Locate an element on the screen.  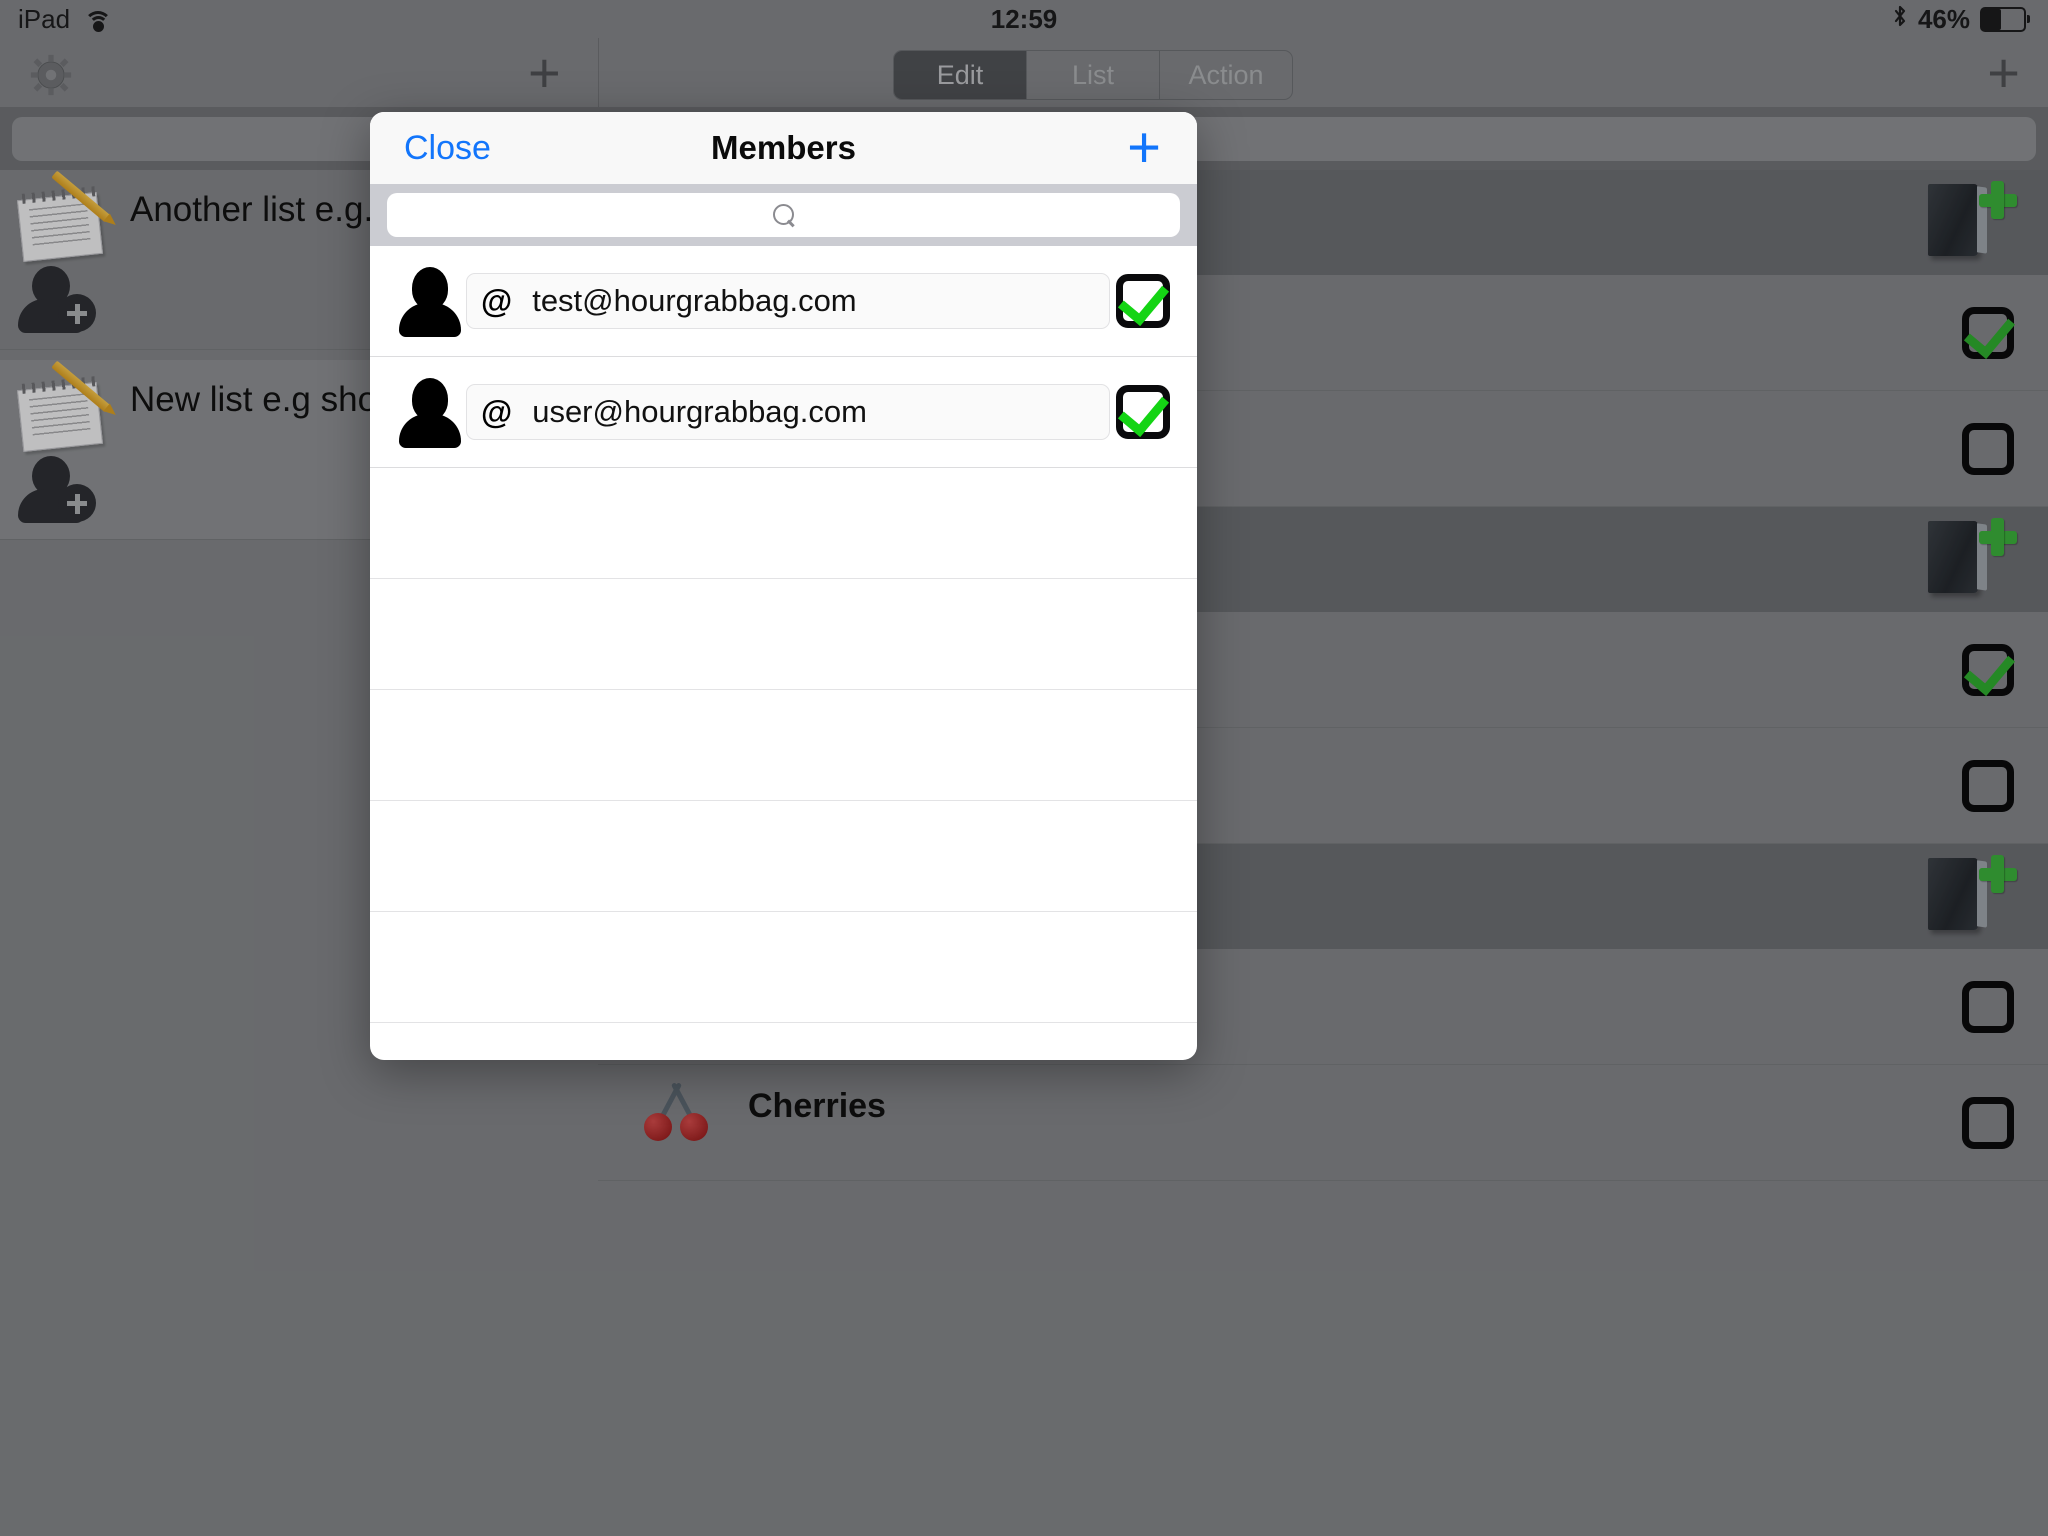
modal-title: Members is located at coordinates (783, 147).